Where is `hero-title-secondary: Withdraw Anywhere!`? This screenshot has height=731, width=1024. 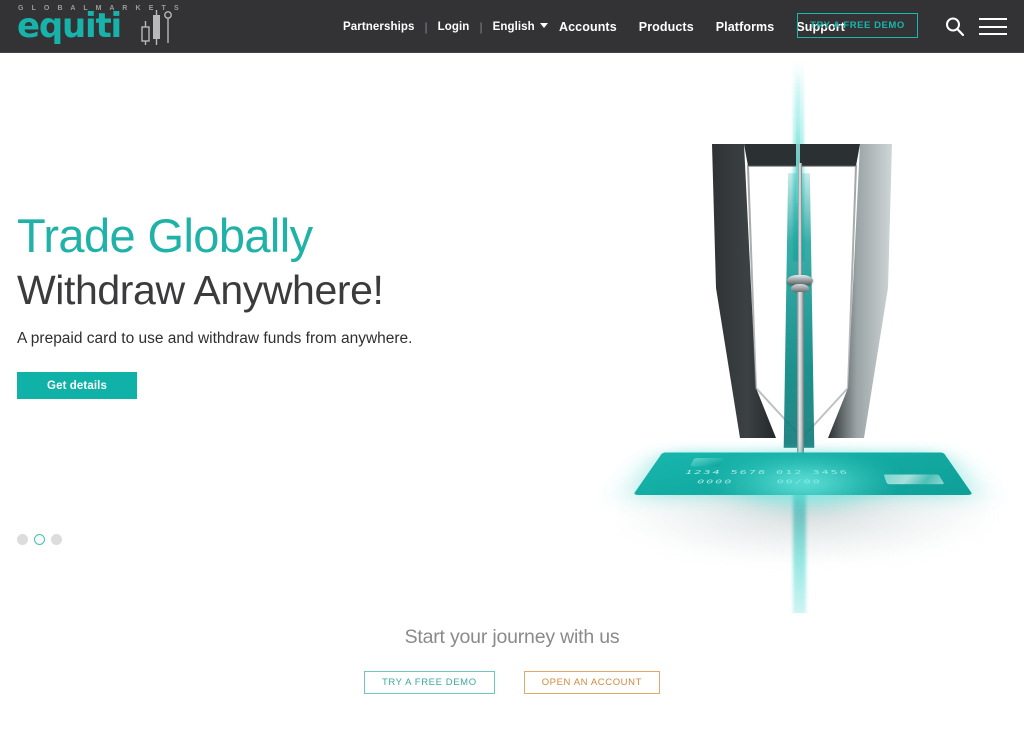
hero-title-secondary: Withdraw Anywhere! is located at coordinates (200, 290).